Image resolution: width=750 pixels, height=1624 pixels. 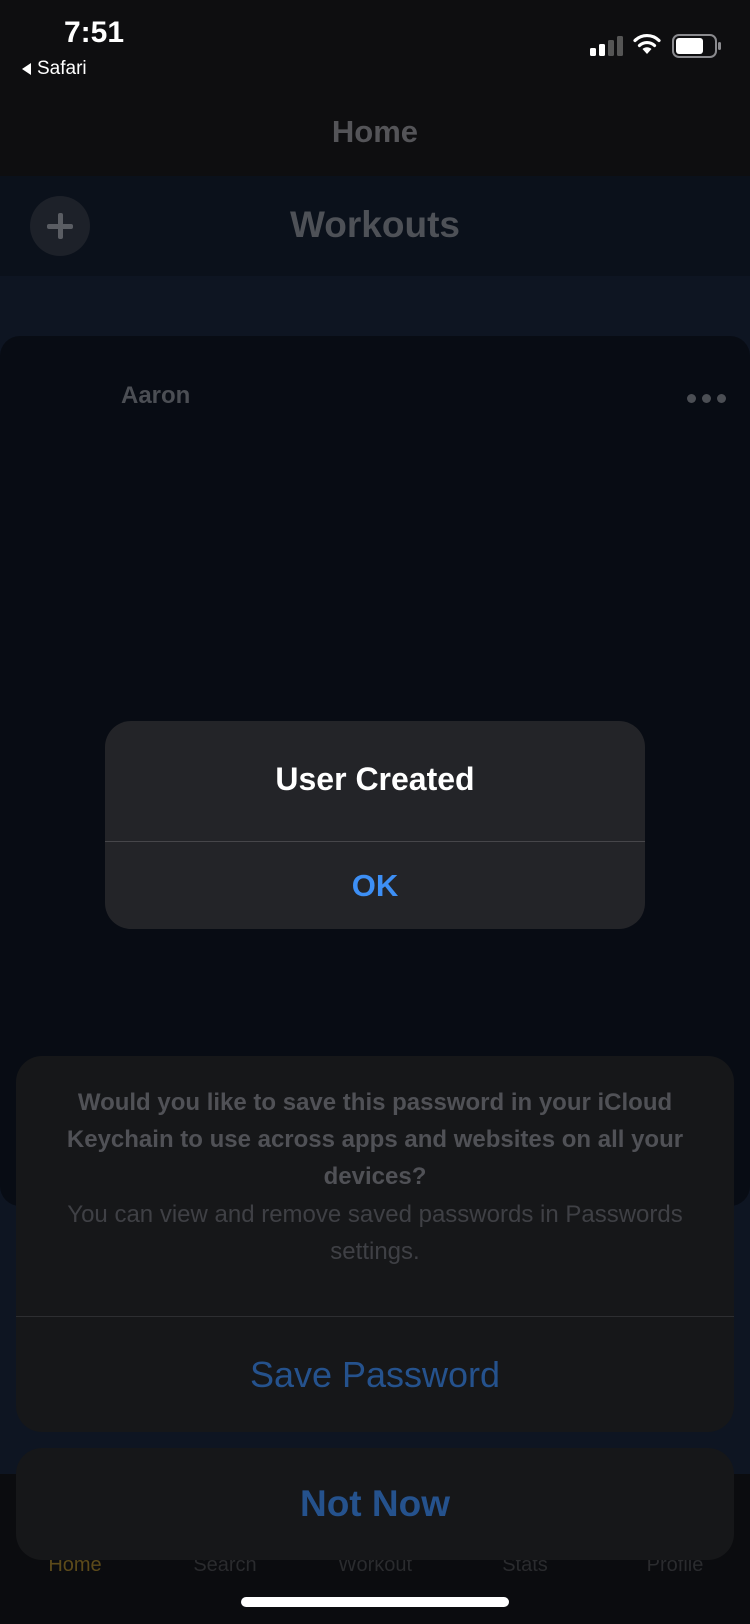 What do you see at coordinates (375, 1602) in the screenshot?
I see `home-indicator` at bounding box center [375, 1602].